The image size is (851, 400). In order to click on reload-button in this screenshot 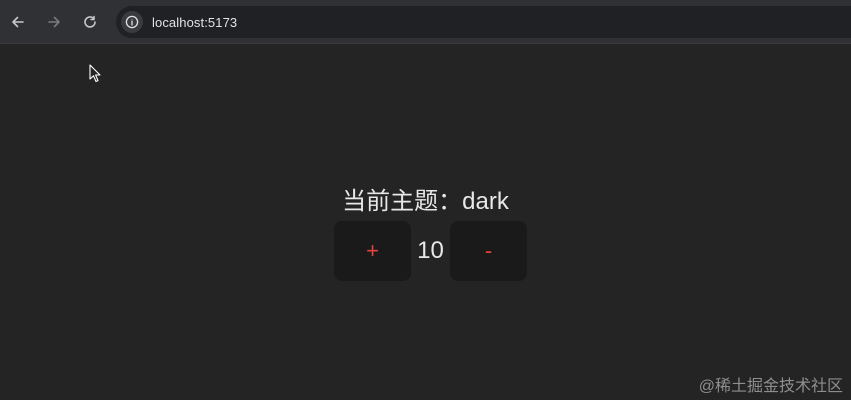, I will do `click(90, 22)`.